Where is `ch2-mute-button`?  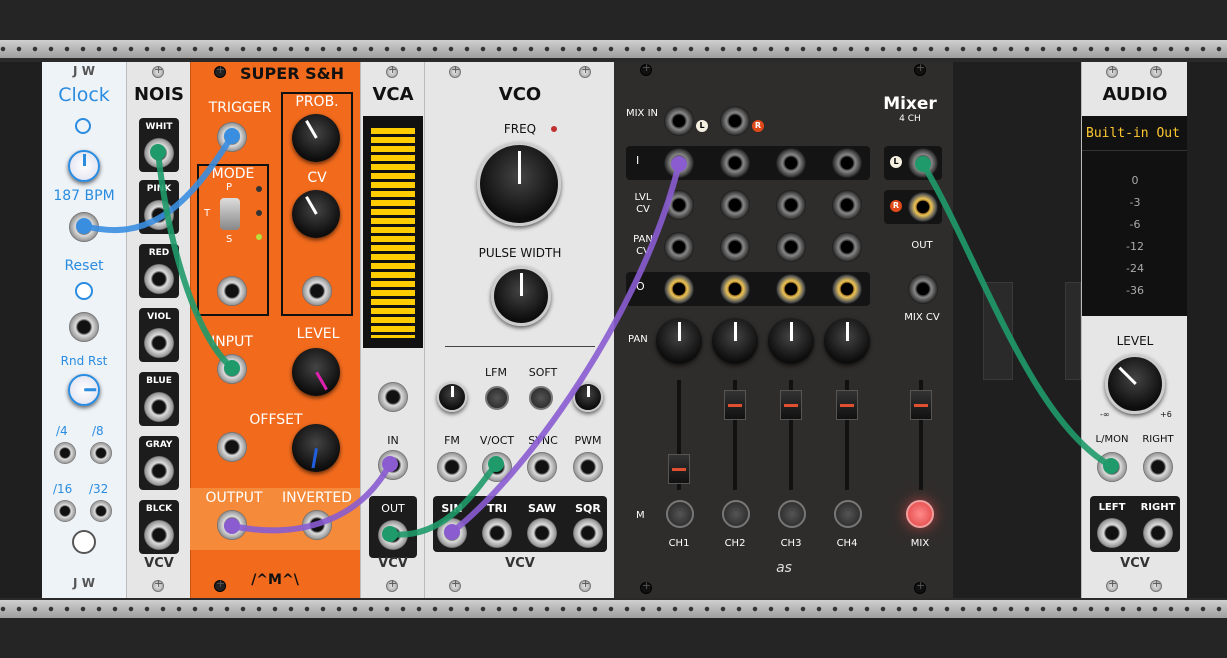
ch2-mute-button is located at coordinates (736, 514).